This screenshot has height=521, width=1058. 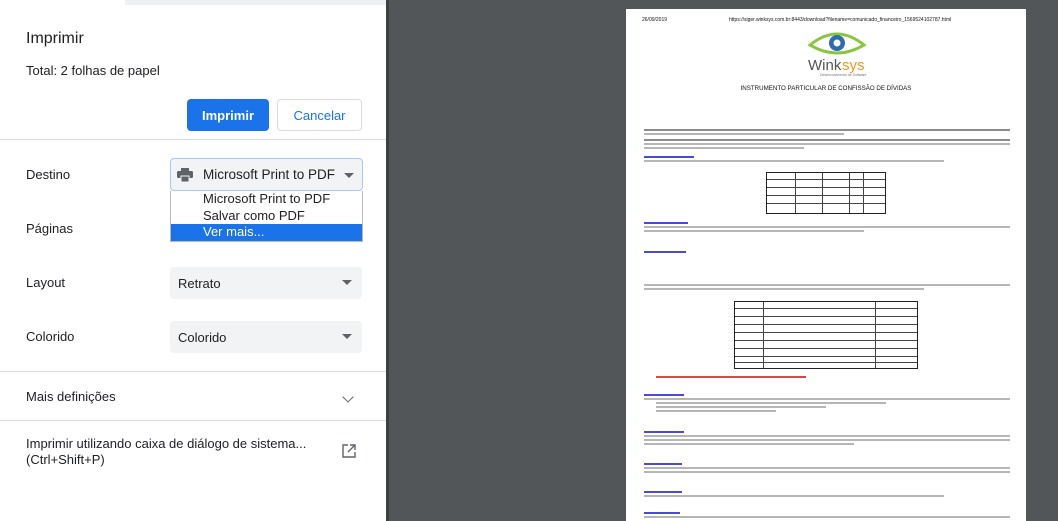 What do you see at coordinates (46, 282) in the screenshot?
I see `layout-label: Layout` at bounding box center [46, 282].